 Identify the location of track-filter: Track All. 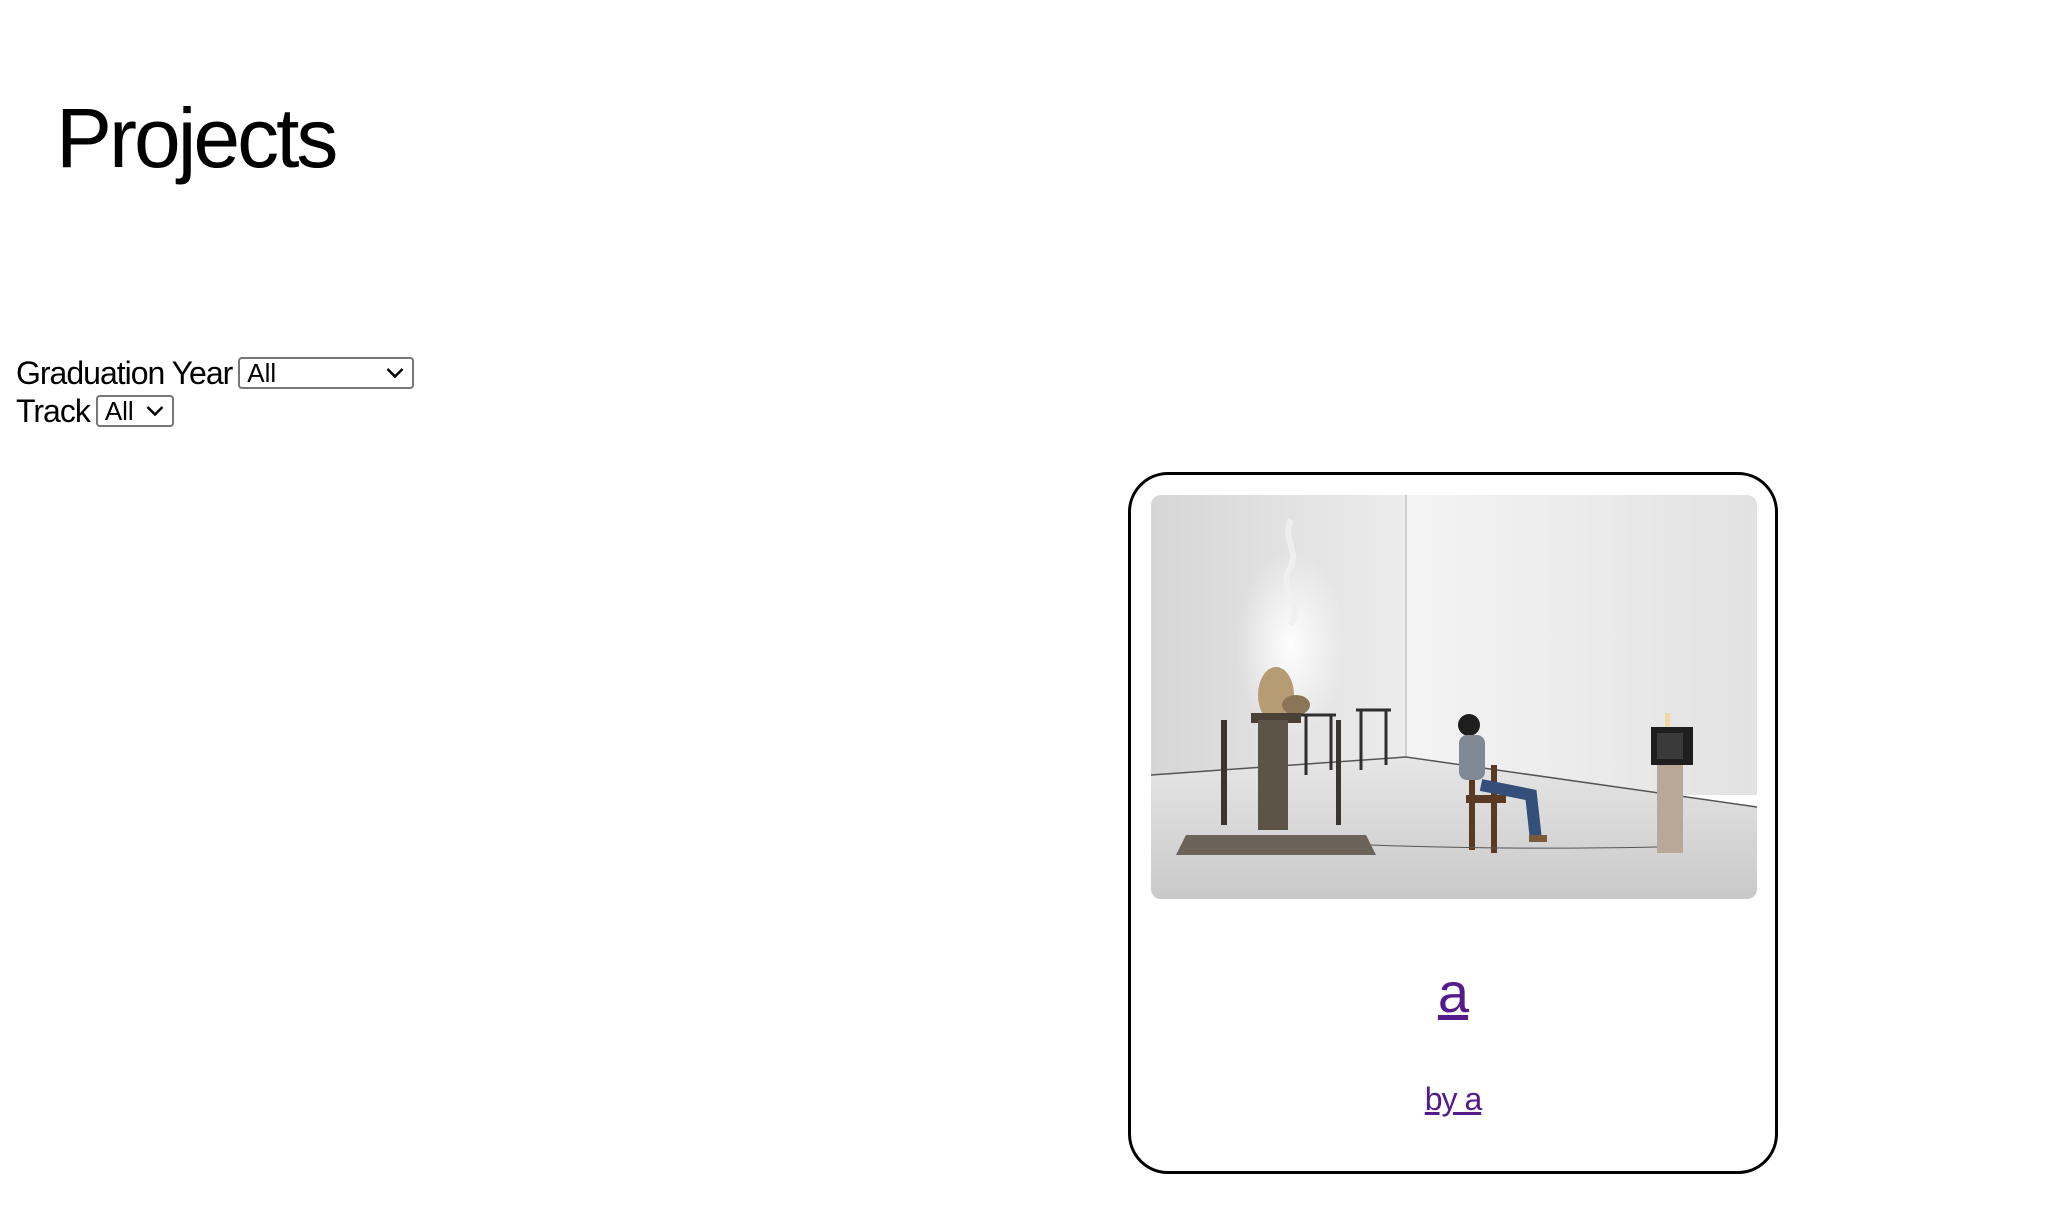
(215, 411).